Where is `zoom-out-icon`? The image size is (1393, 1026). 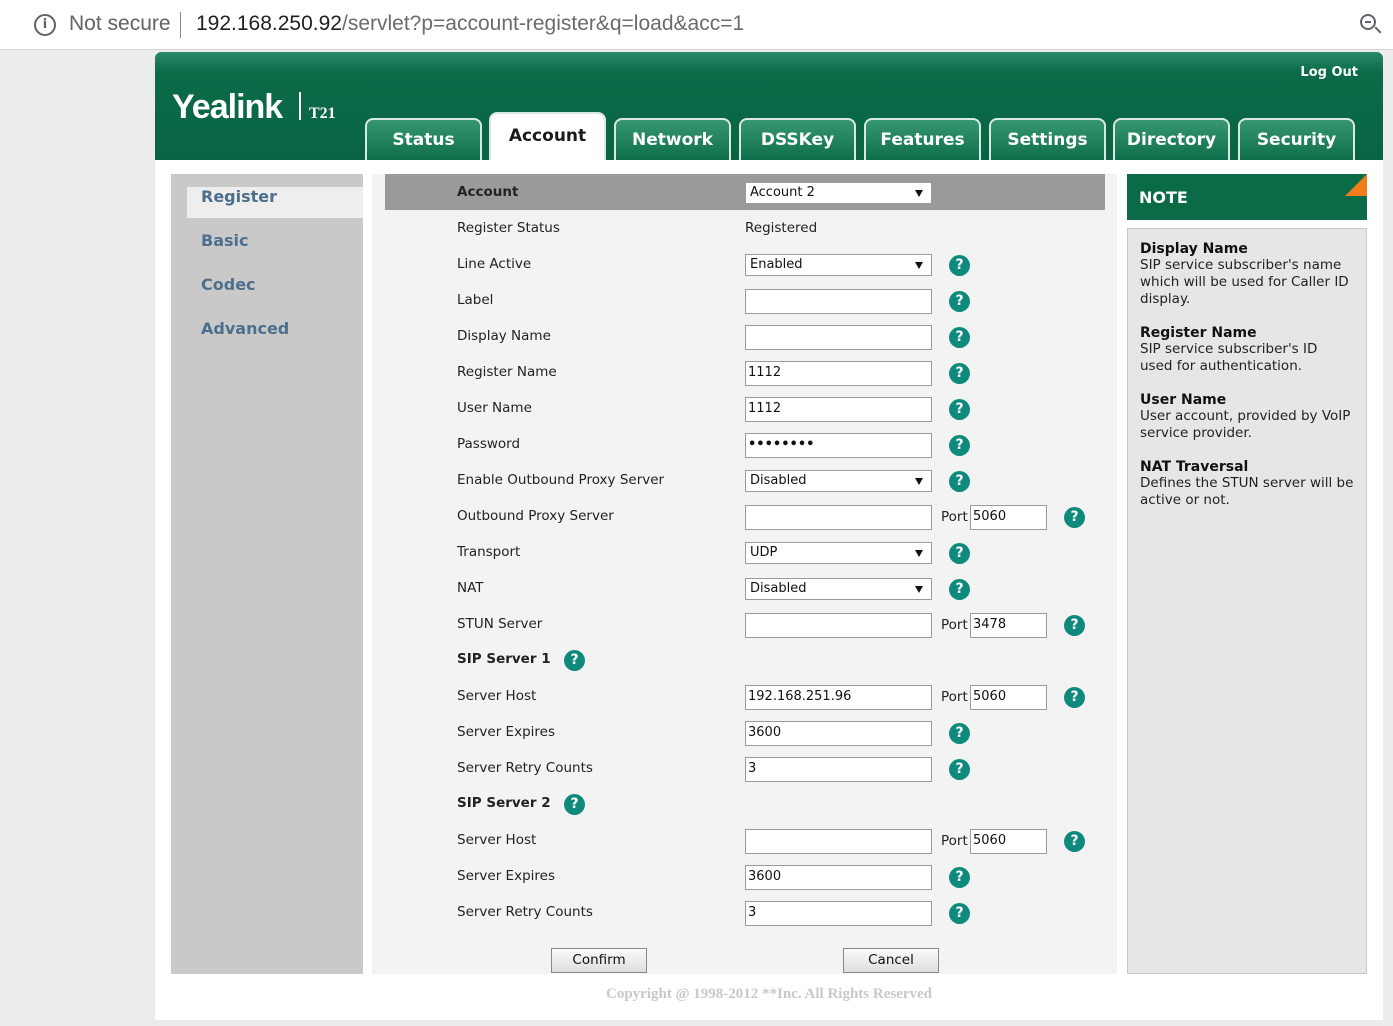
zoom-out-icon is located at coordinates (1368, 22).